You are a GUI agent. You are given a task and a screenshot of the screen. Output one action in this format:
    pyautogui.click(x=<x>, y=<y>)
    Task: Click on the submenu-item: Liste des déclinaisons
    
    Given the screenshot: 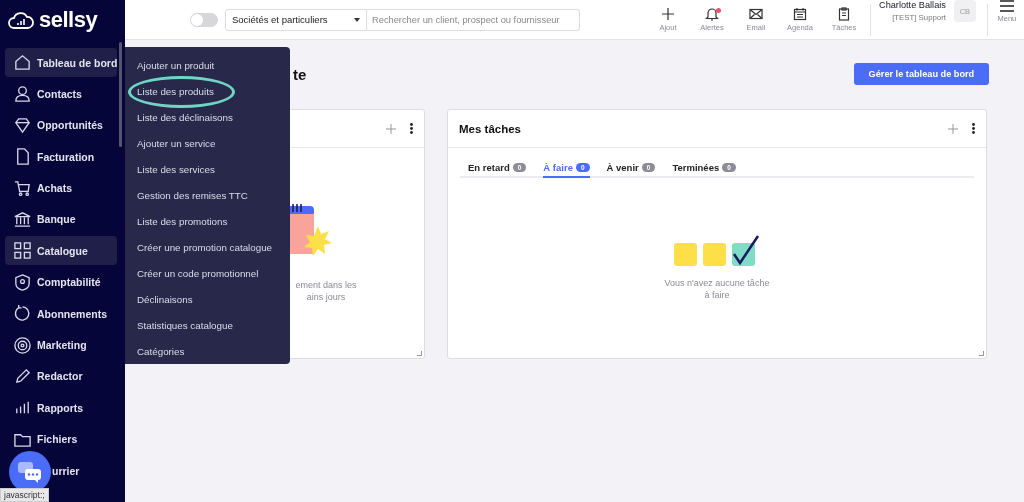 What is the action you would take?
    pyautogui.click(x=213, y=117)
    